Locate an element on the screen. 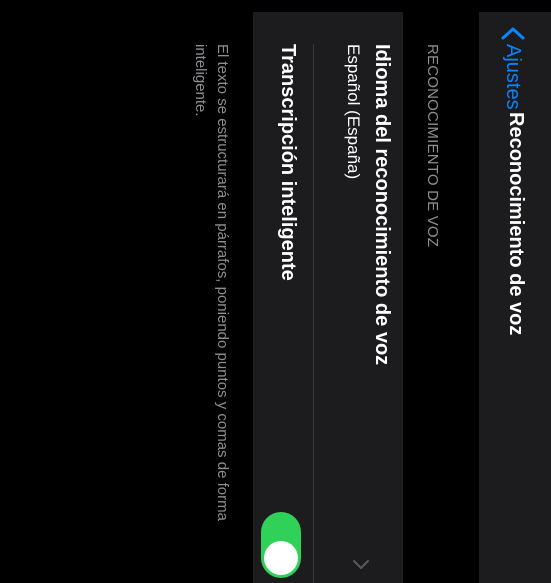  toggle-knob is located at coordinates (281, 558).